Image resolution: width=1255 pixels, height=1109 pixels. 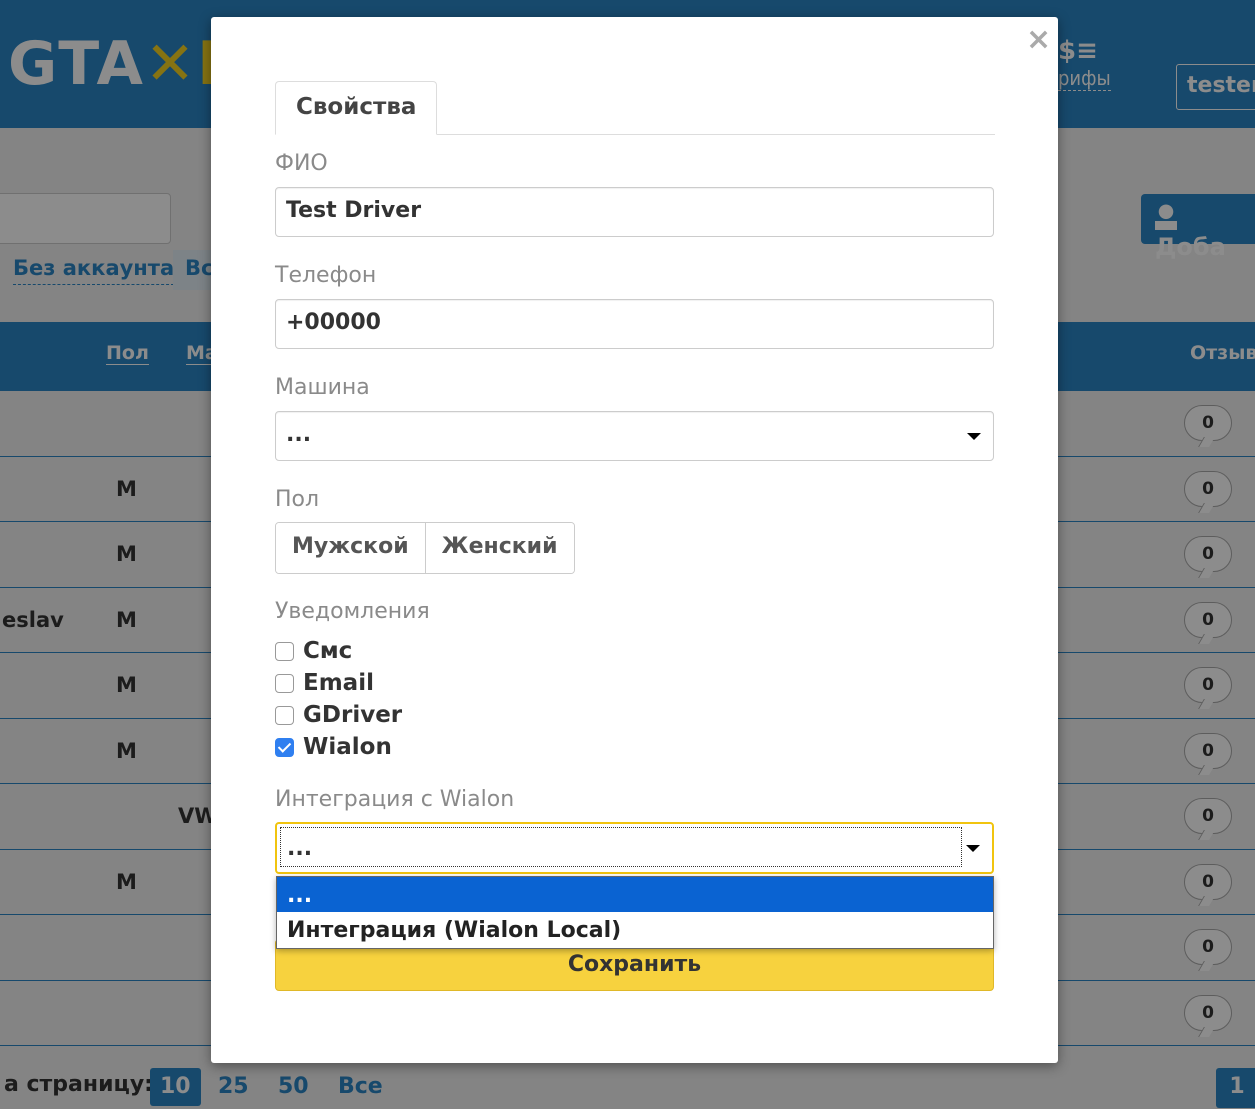 I want to click on gender-male-button: Мужской, so click(x=350, y=548).